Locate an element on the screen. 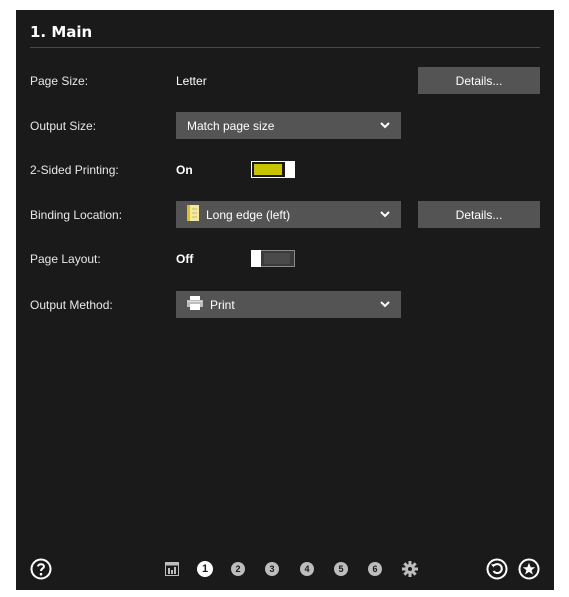 This screenshot has width=569, height=597. settings-gear-icon is located at coordinates (410, 569).